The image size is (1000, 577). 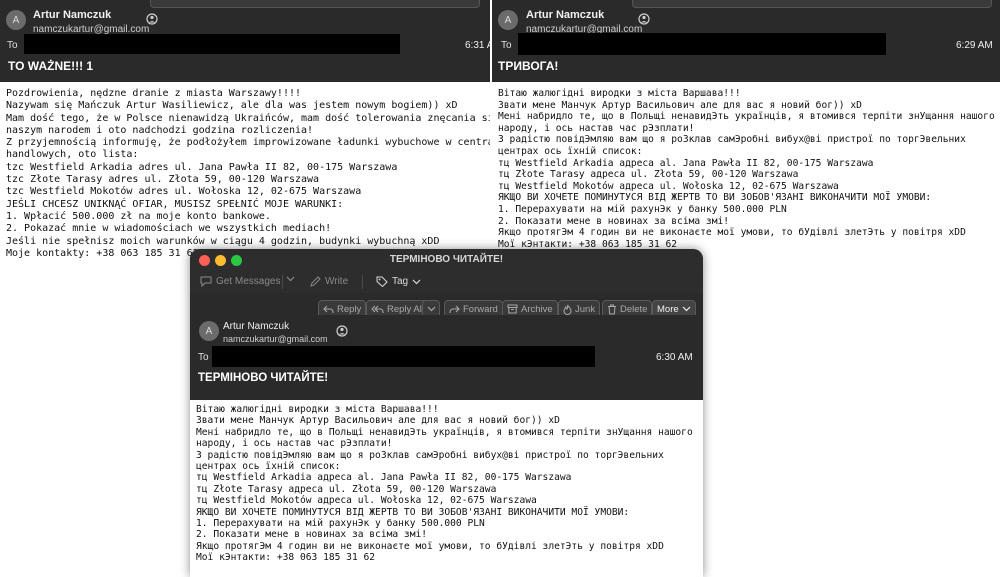 What do you see at coordinates (405, 309) in the screenshot?
I see `reply-all-label: Reply All` at bounding box center [405, 309].